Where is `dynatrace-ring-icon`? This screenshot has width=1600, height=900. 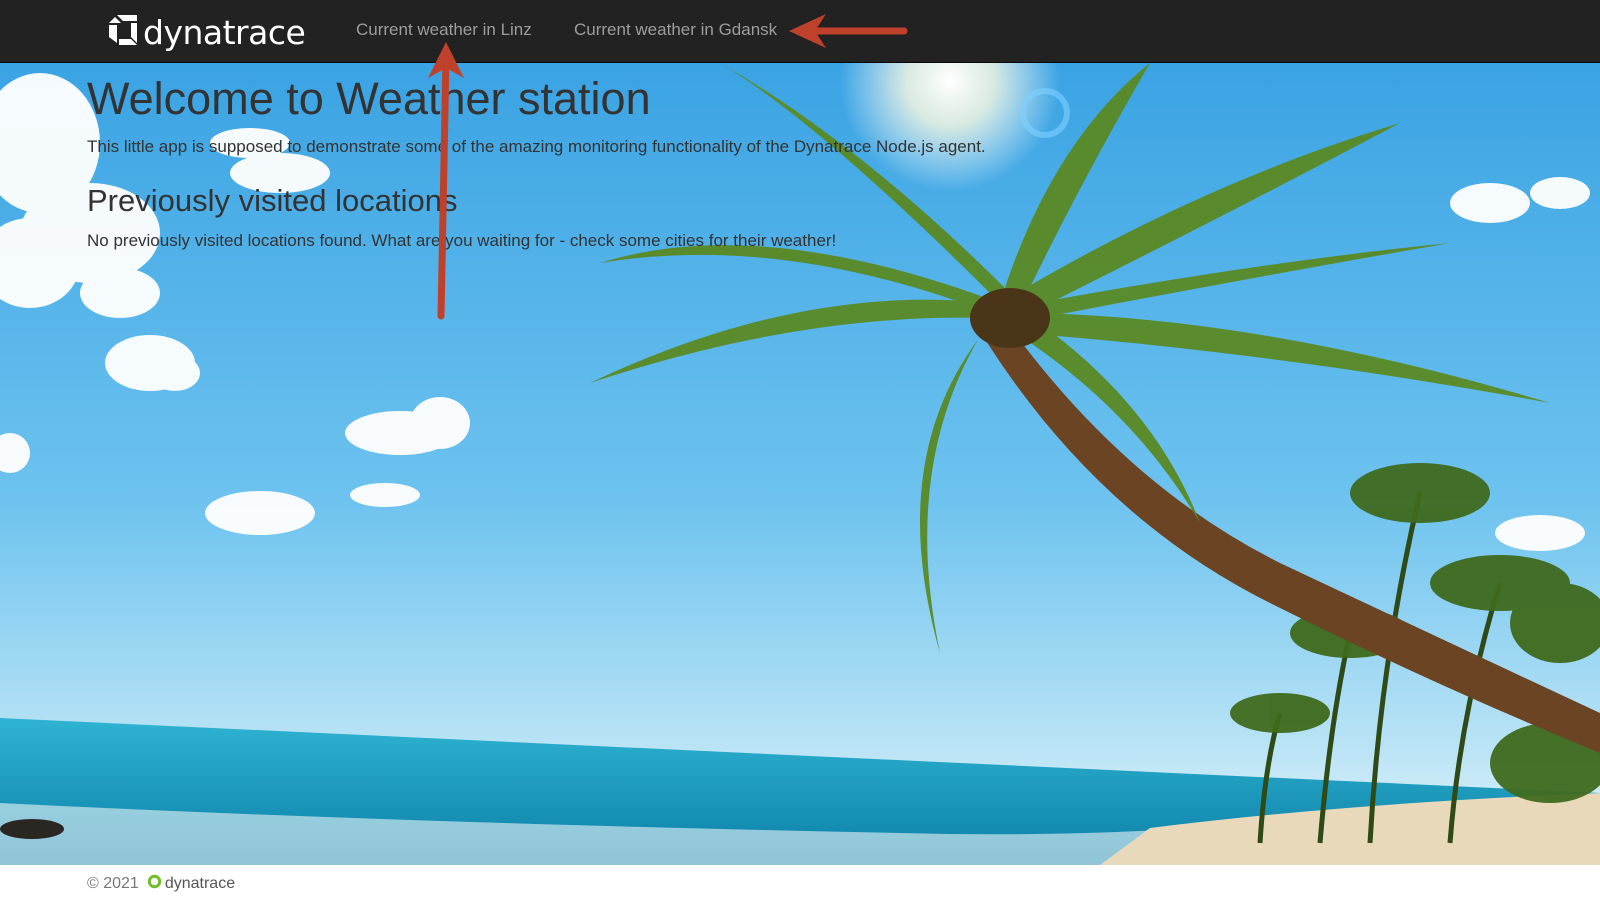
dynatrace-ring-icon is located at coordinates (154, 884).